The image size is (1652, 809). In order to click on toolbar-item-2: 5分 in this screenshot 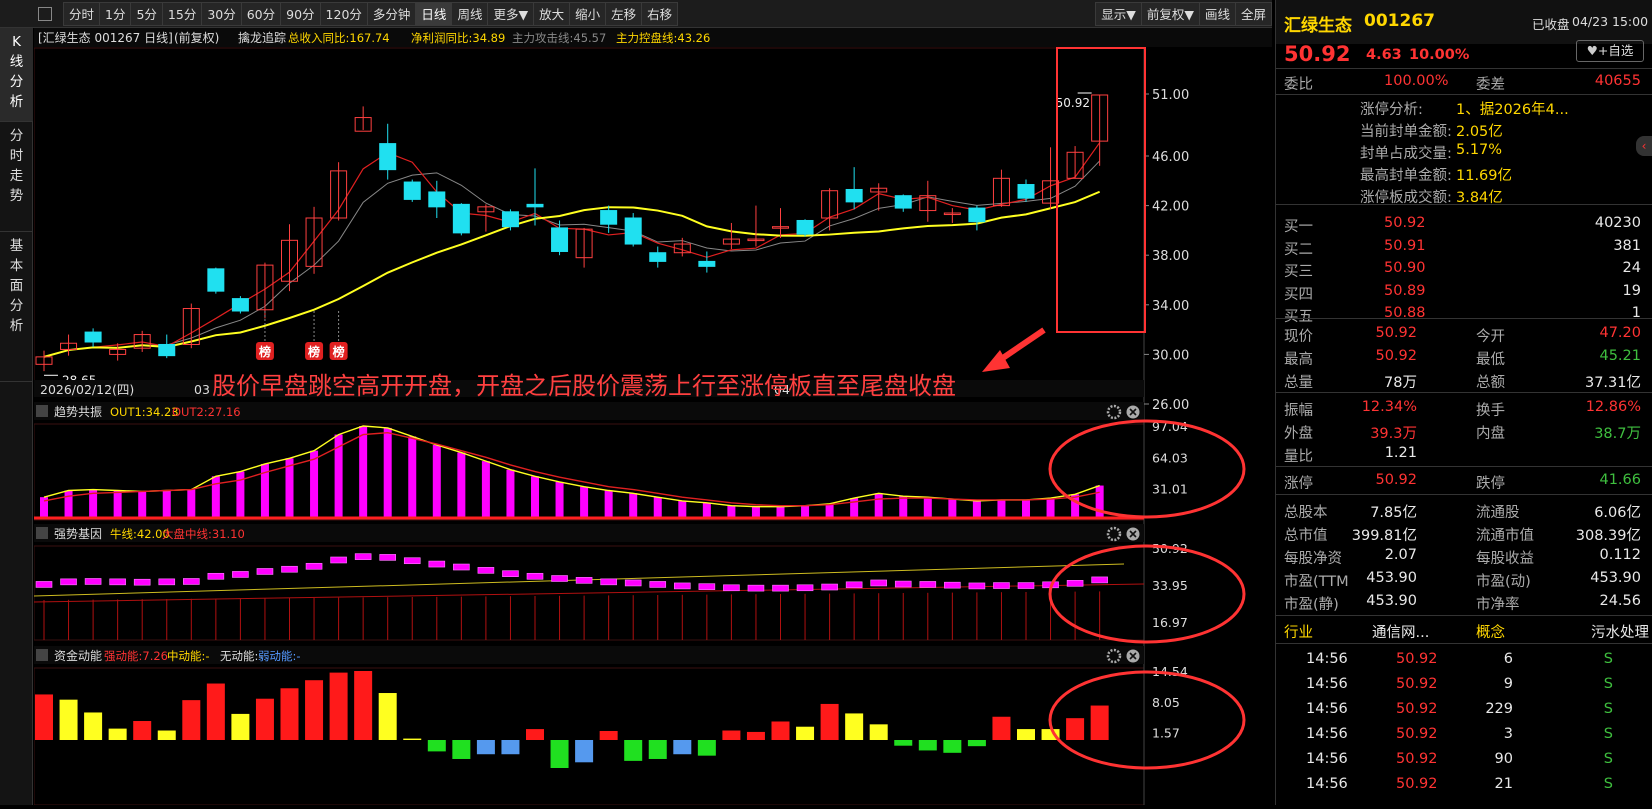, I will do `click(146, 13)`.